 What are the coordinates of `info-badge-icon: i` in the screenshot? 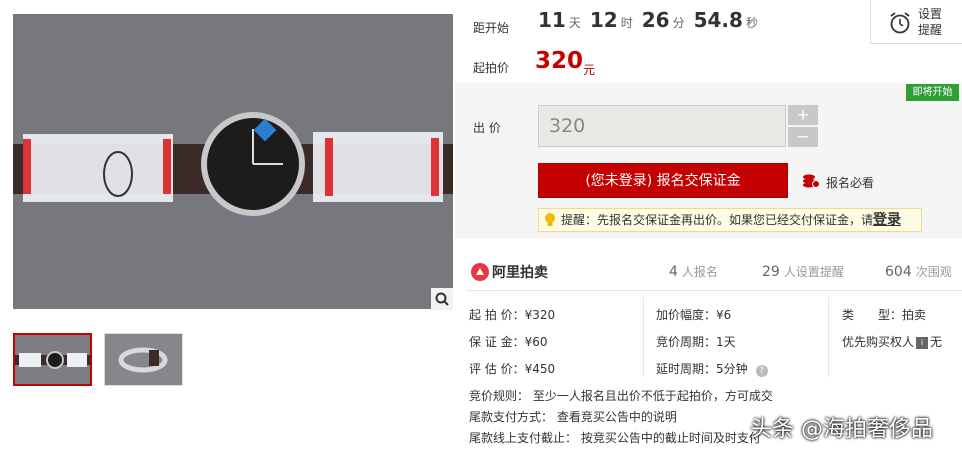 It's located at (922, 342).